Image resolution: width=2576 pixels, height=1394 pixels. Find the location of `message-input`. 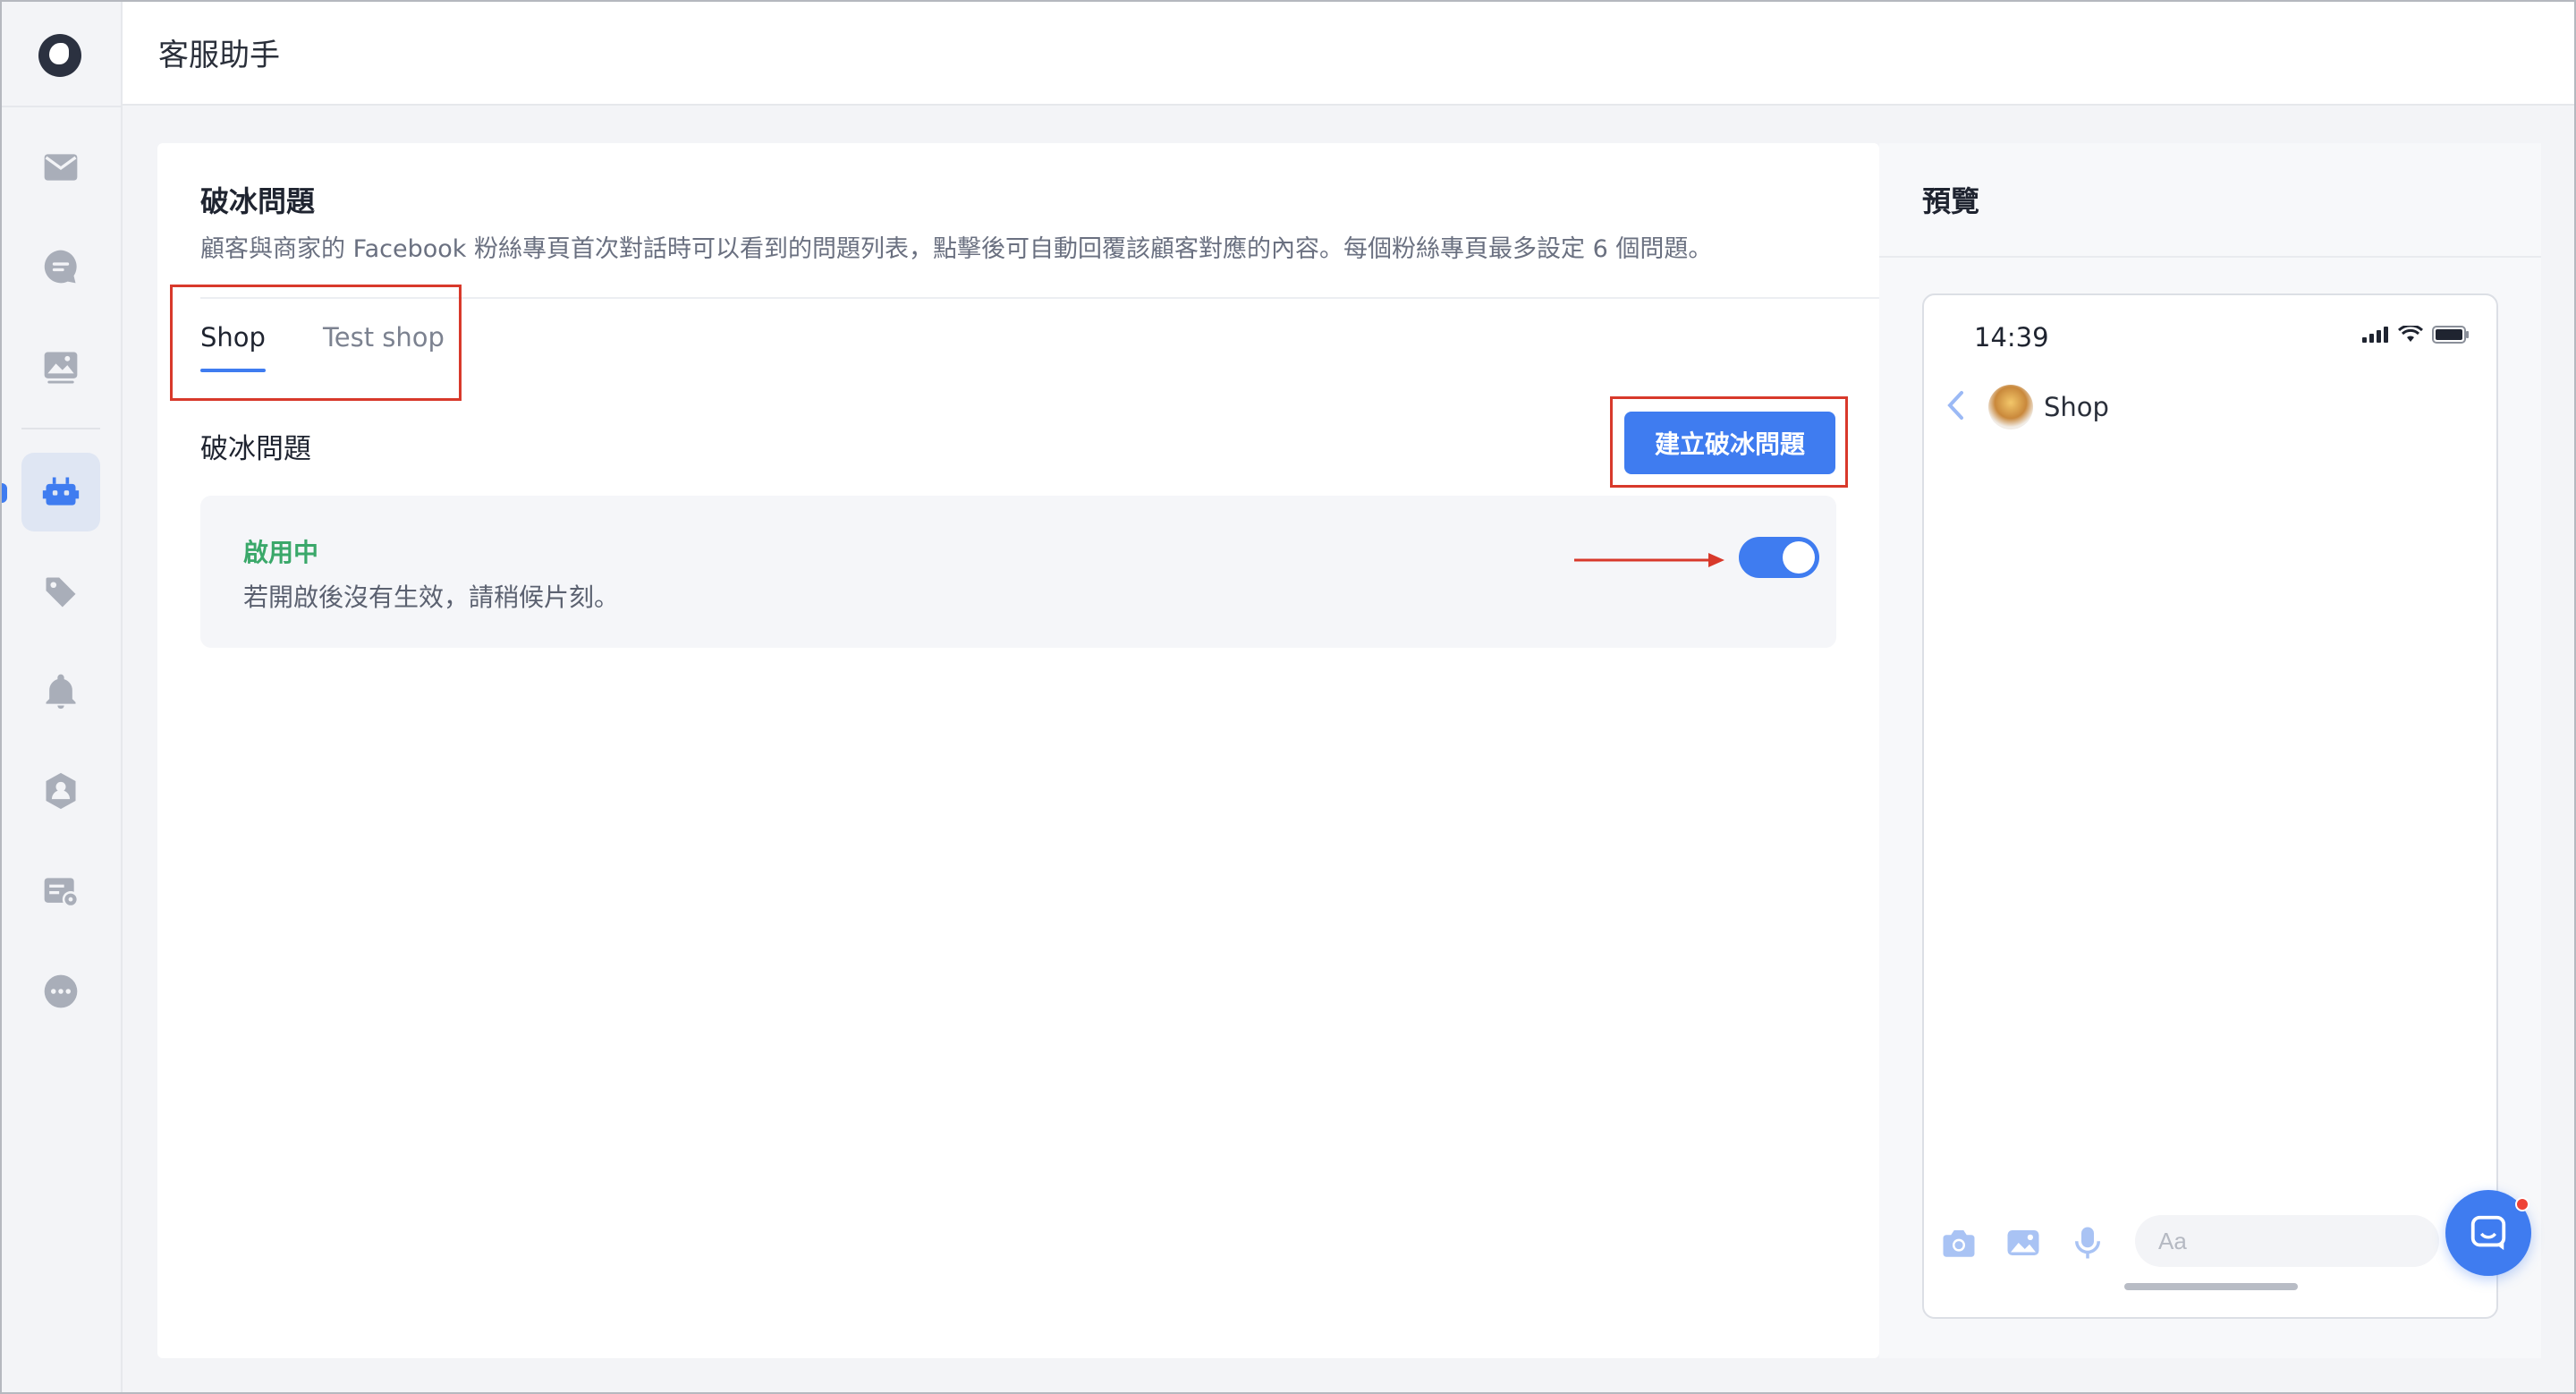

message-input is located at coordinates (2287, 1241).